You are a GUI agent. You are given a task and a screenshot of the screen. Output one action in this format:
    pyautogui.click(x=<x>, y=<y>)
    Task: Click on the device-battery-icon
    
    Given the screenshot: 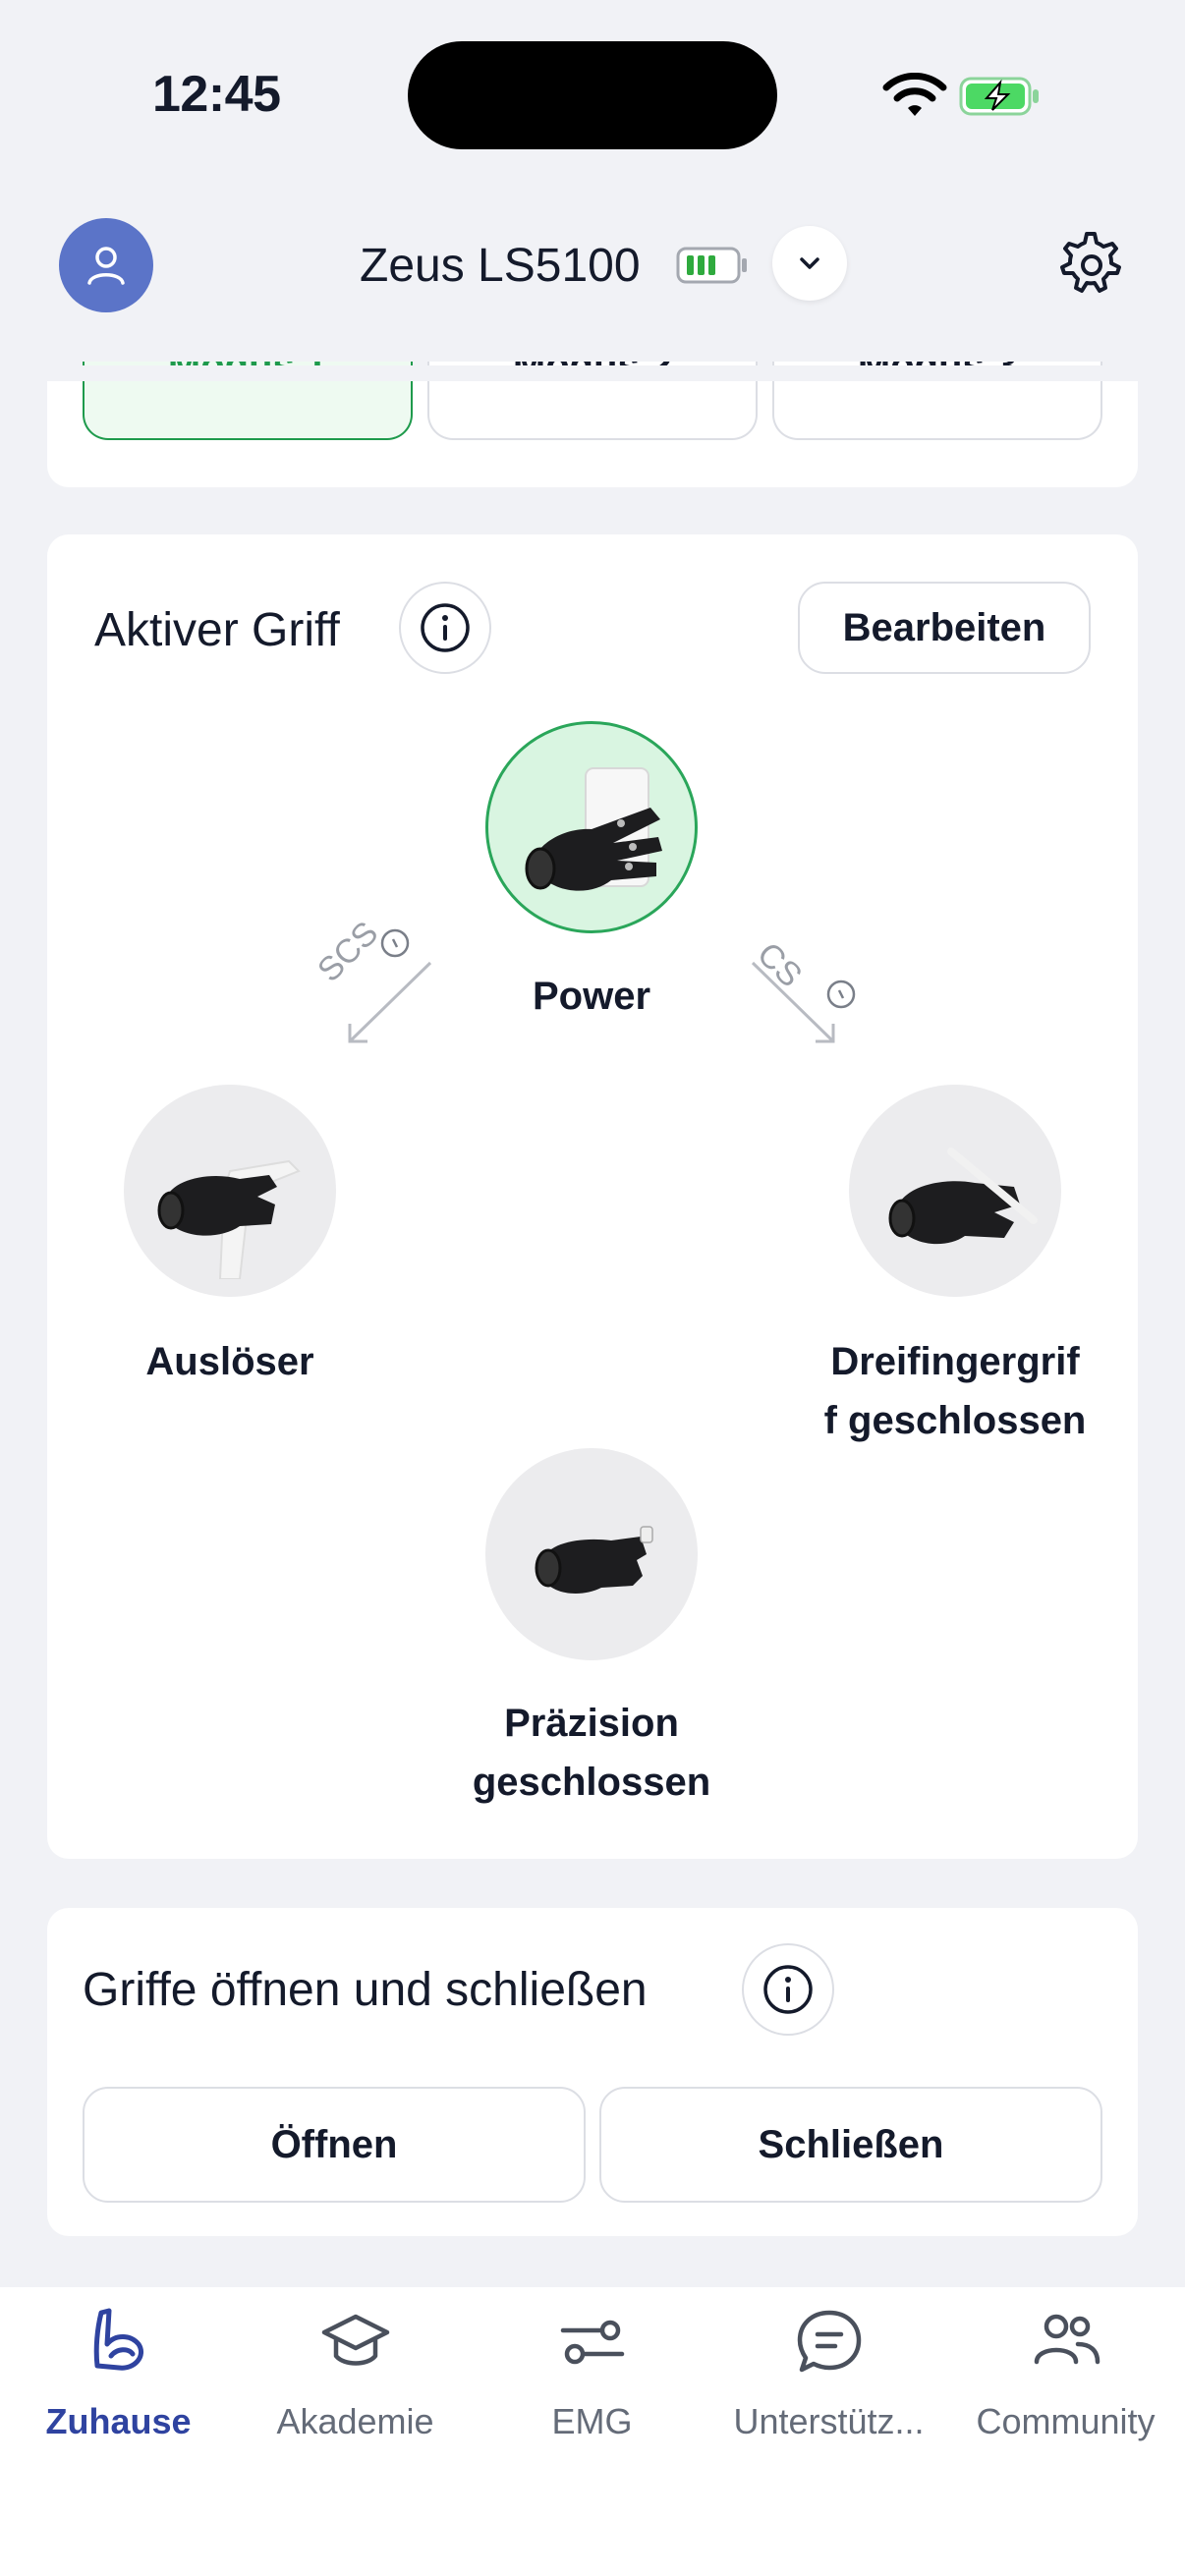 What is the action you would take?
    pyautogui.click(x=712, y=265)
    